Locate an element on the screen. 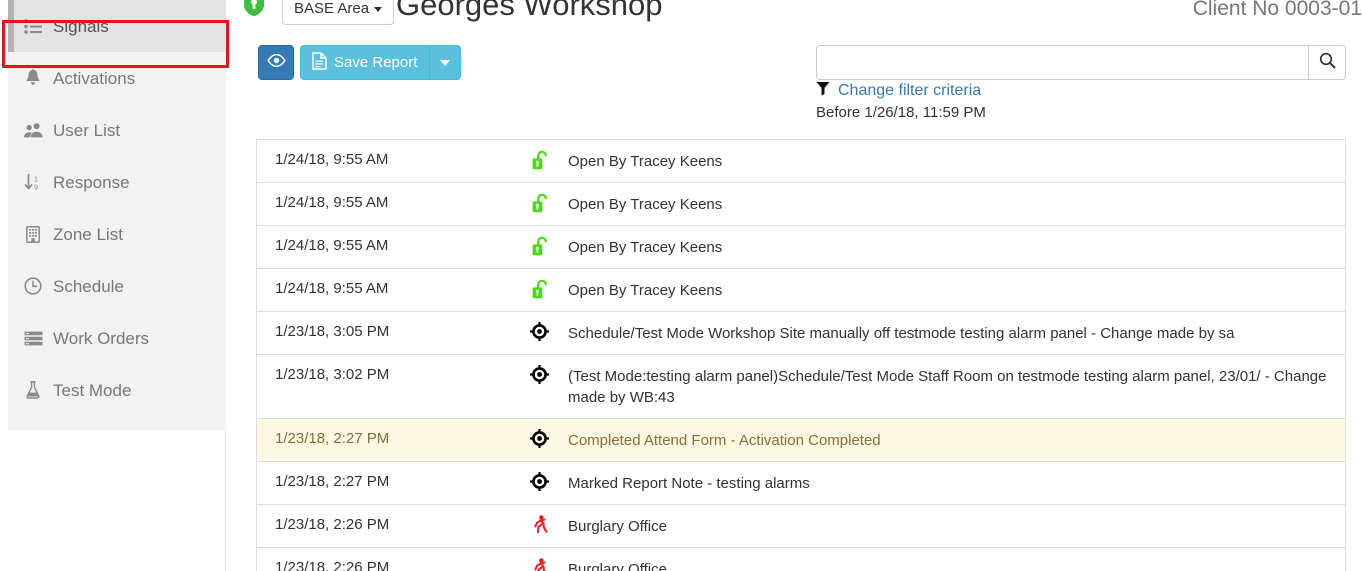 This screenshot has height=571, width=1362. save-report-button-group: Save Report is located at coordinates (381, 62).